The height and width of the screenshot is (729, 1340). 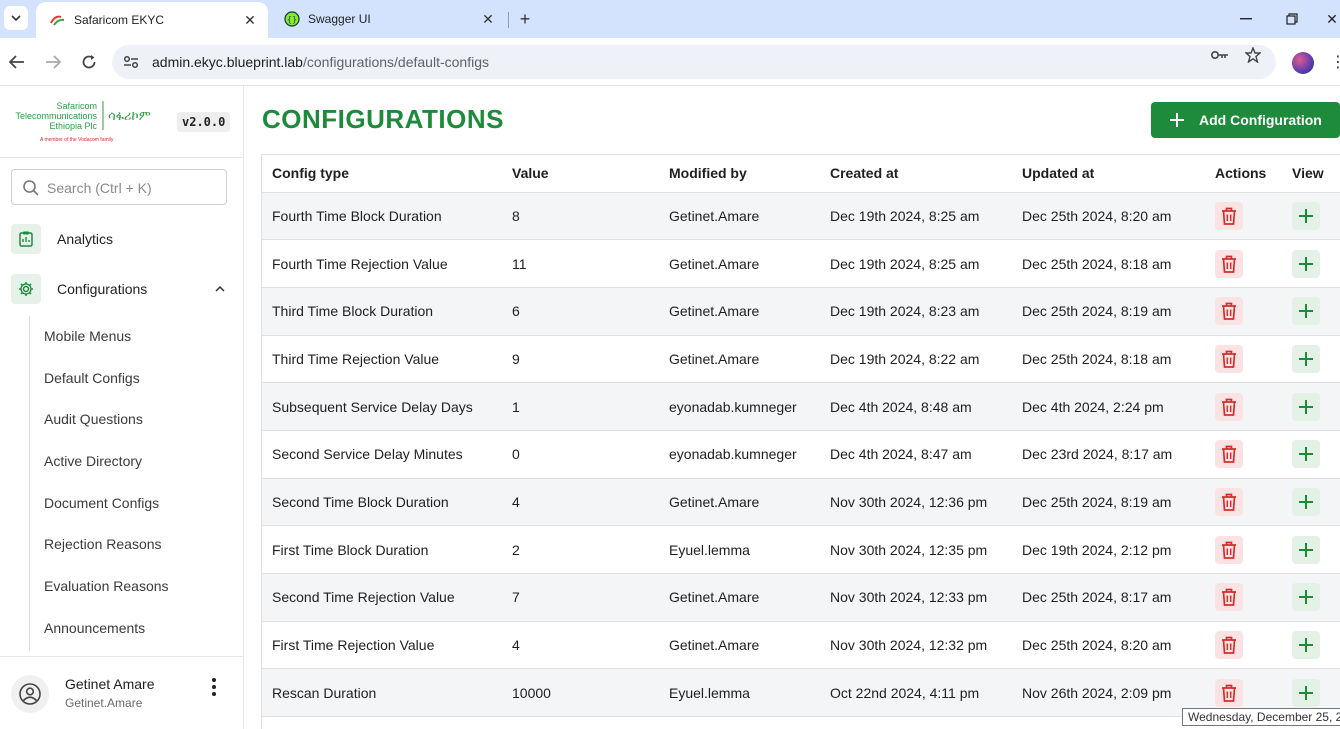 I want to click on svg-text: Safaricom, so click(x=76, y=106).